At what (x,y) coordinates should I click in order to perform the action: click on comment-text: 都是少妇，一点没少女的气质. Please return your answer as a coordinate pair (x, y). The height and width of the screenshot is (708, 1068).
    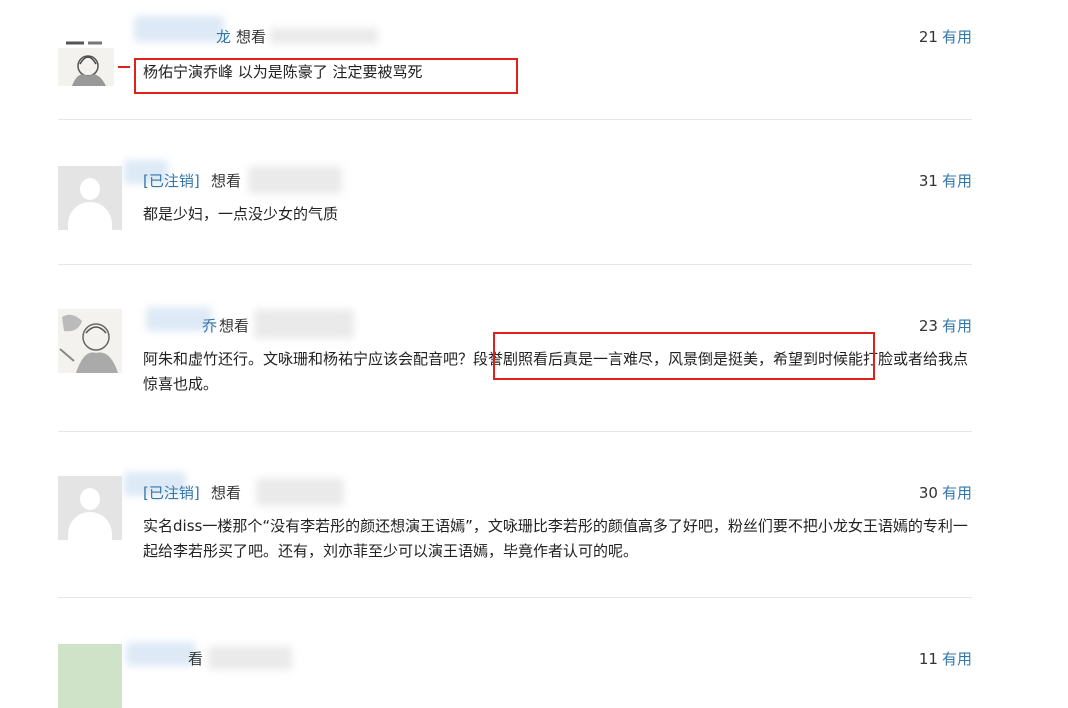
    Looking at the image, I should click on (241, 214).